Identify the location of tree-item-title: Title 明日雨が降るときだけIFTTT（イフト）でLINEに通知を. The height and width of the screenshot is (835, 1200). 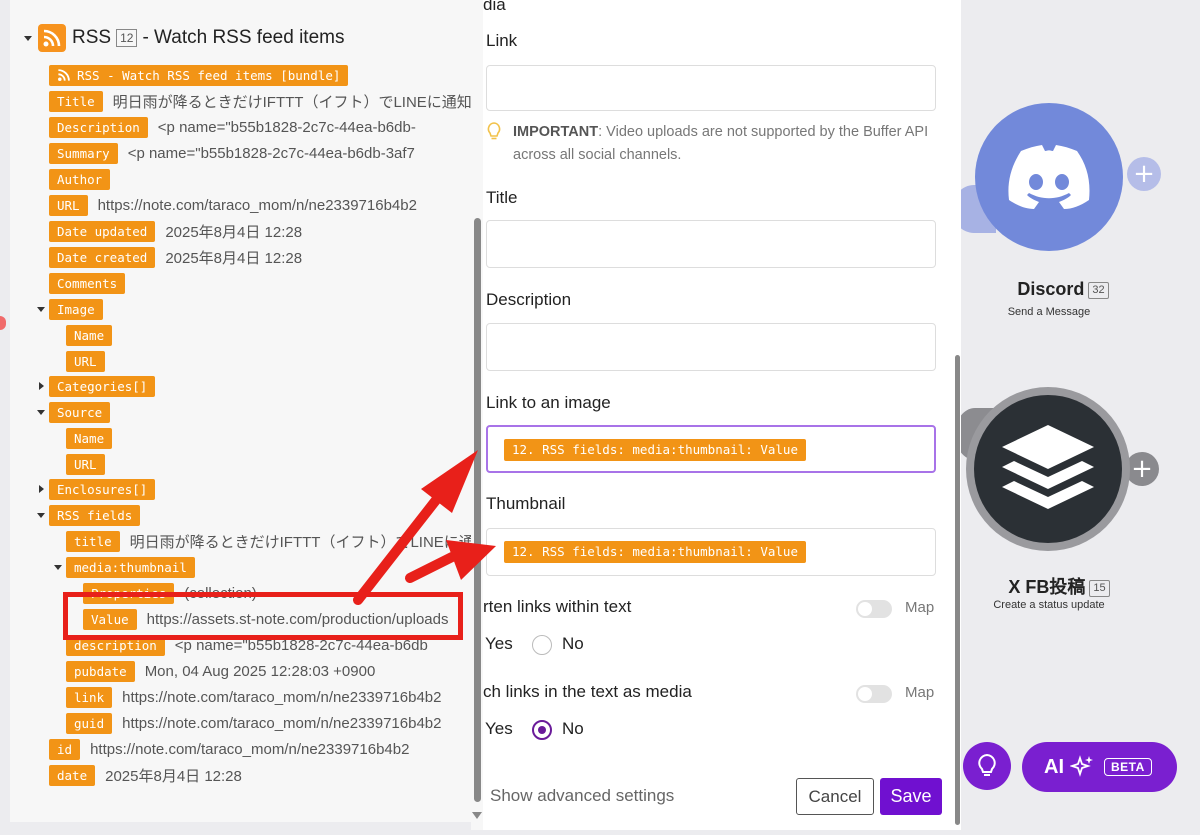
(260, 101).